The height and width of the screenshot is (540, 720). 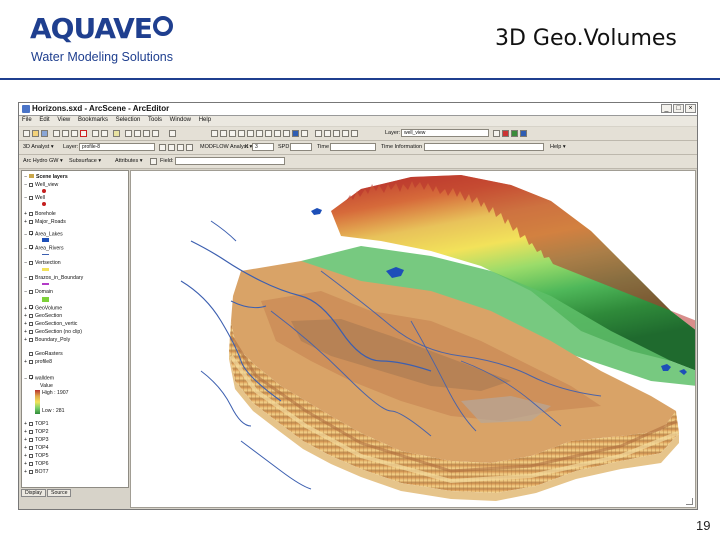 What do you see at coordinates (295, 133) in the screenshot?
I see `identify-icon` at bounding box center [295, 133].